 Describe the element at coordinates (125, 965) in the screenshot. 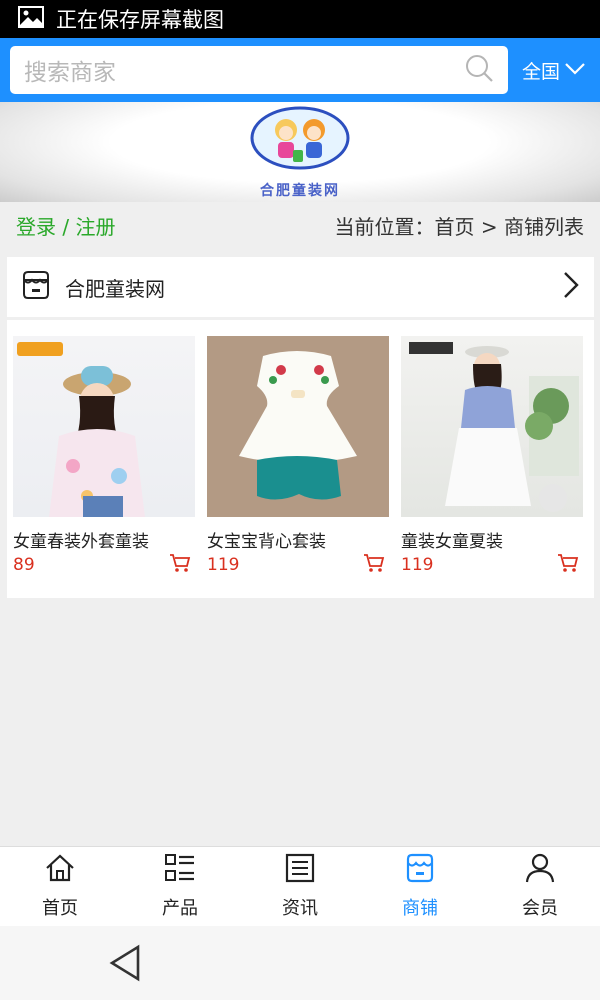

I see `back-icon` at that location.